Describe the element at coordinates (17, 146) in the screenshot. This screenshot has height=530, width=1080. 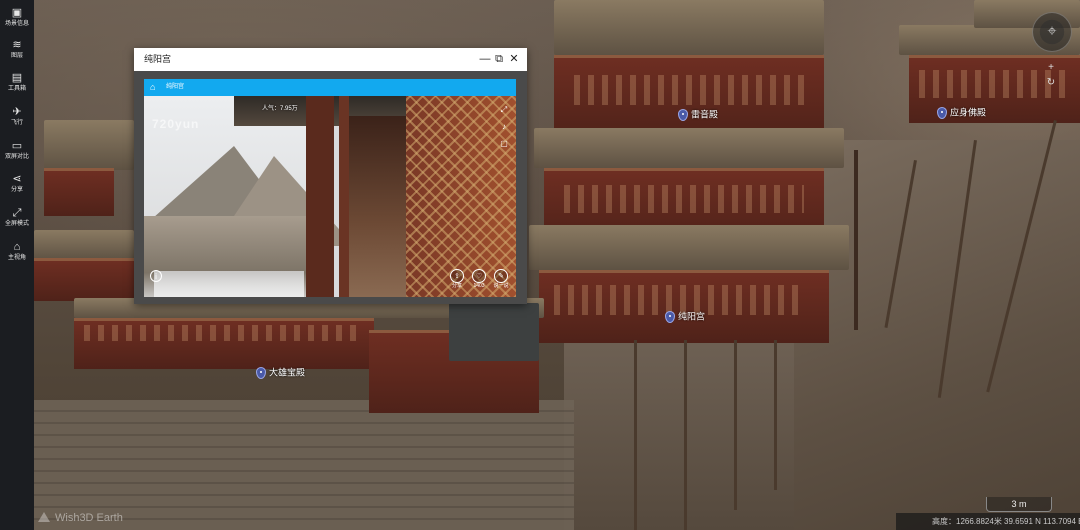
I see `dual-screen-icon: ▭` at that location.